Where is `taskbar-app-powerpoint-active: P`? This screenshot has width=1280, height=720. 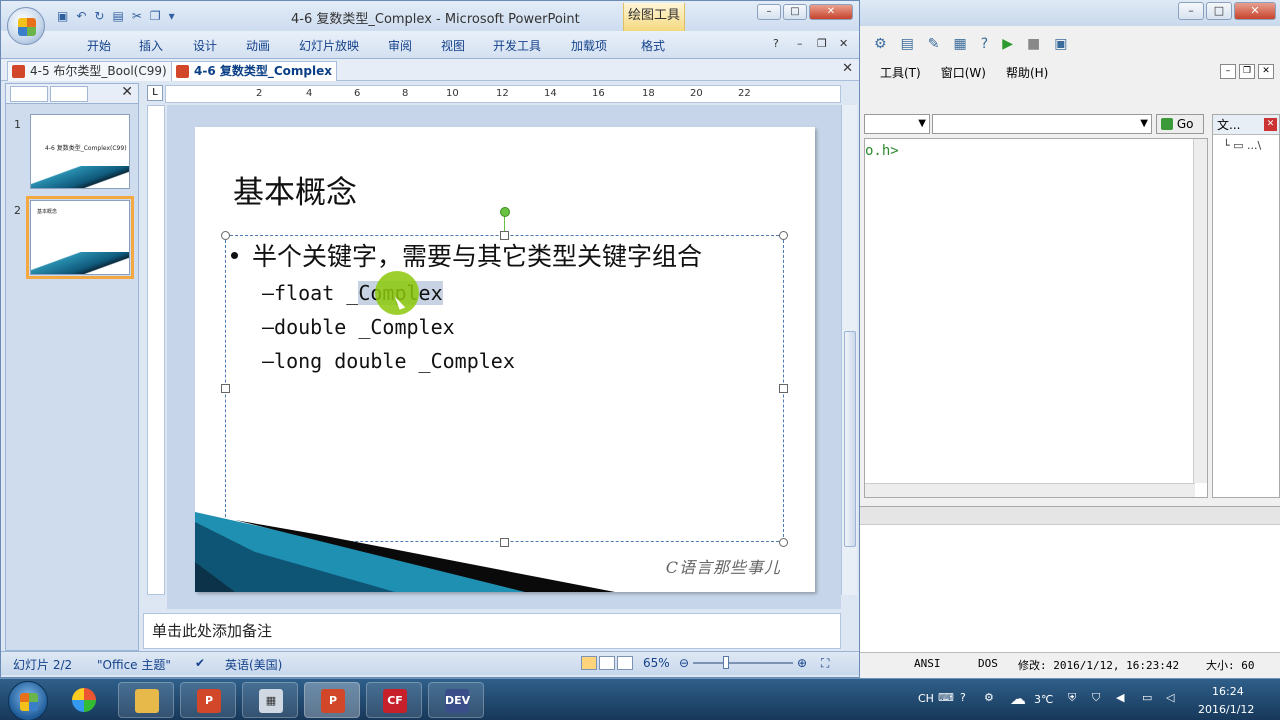 taskbar-app-powerpoint-active: P is located at coordinates (332, 700).